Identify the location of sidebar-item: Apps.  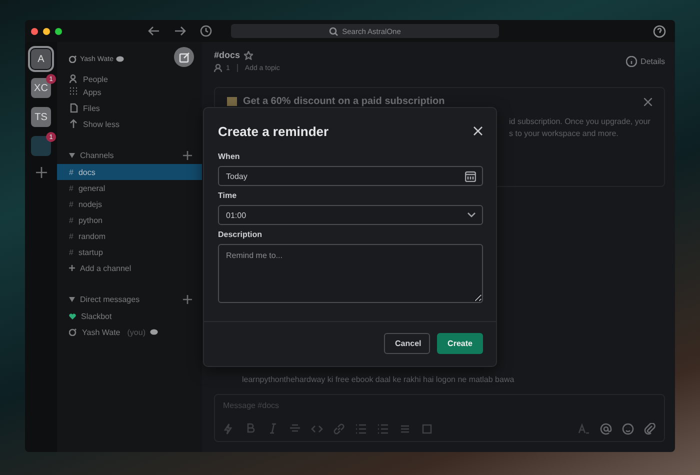
(129, 92).